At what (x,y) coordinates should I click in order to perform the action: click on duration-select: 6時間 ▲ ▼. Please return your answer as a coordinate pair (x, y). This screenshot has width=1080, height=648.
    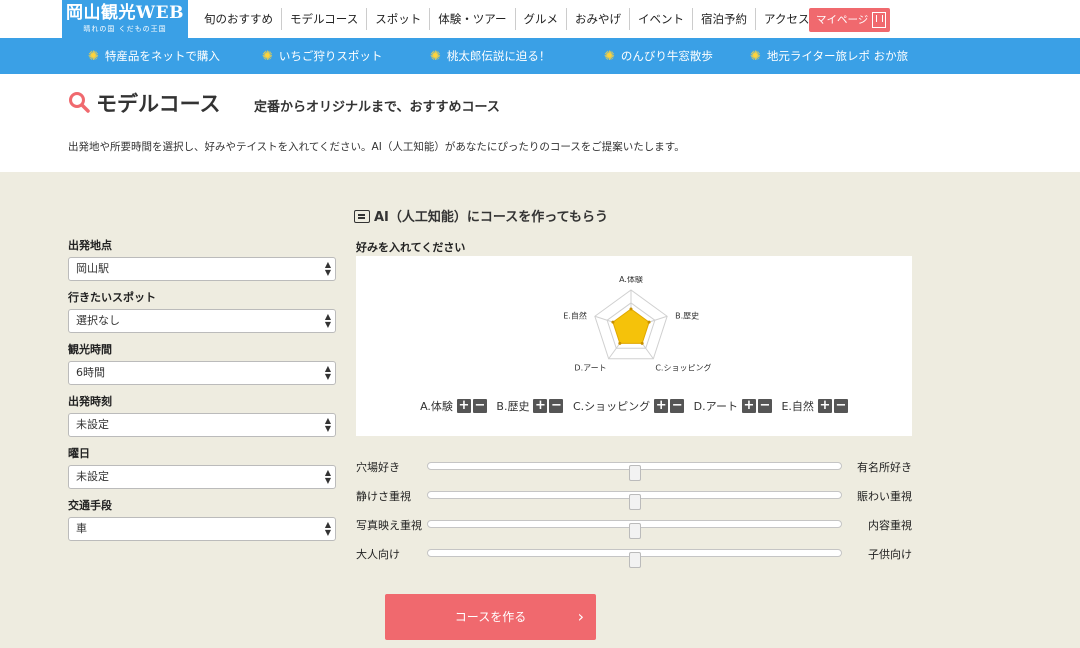
    Looking at the image, I should click on (202, 373).